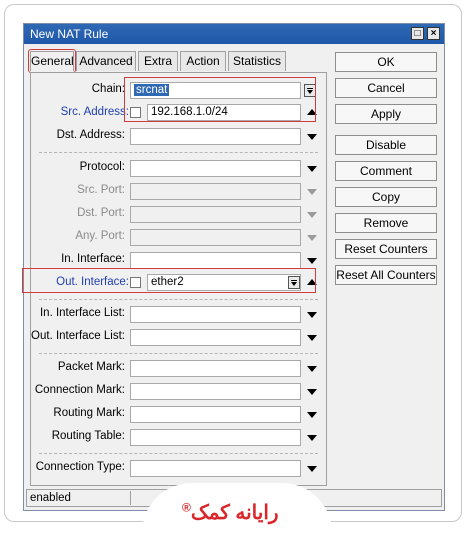 The width and height of the screenshot is (468, 533). I want to click on src-address-collapse-icon, so click(312, 112).